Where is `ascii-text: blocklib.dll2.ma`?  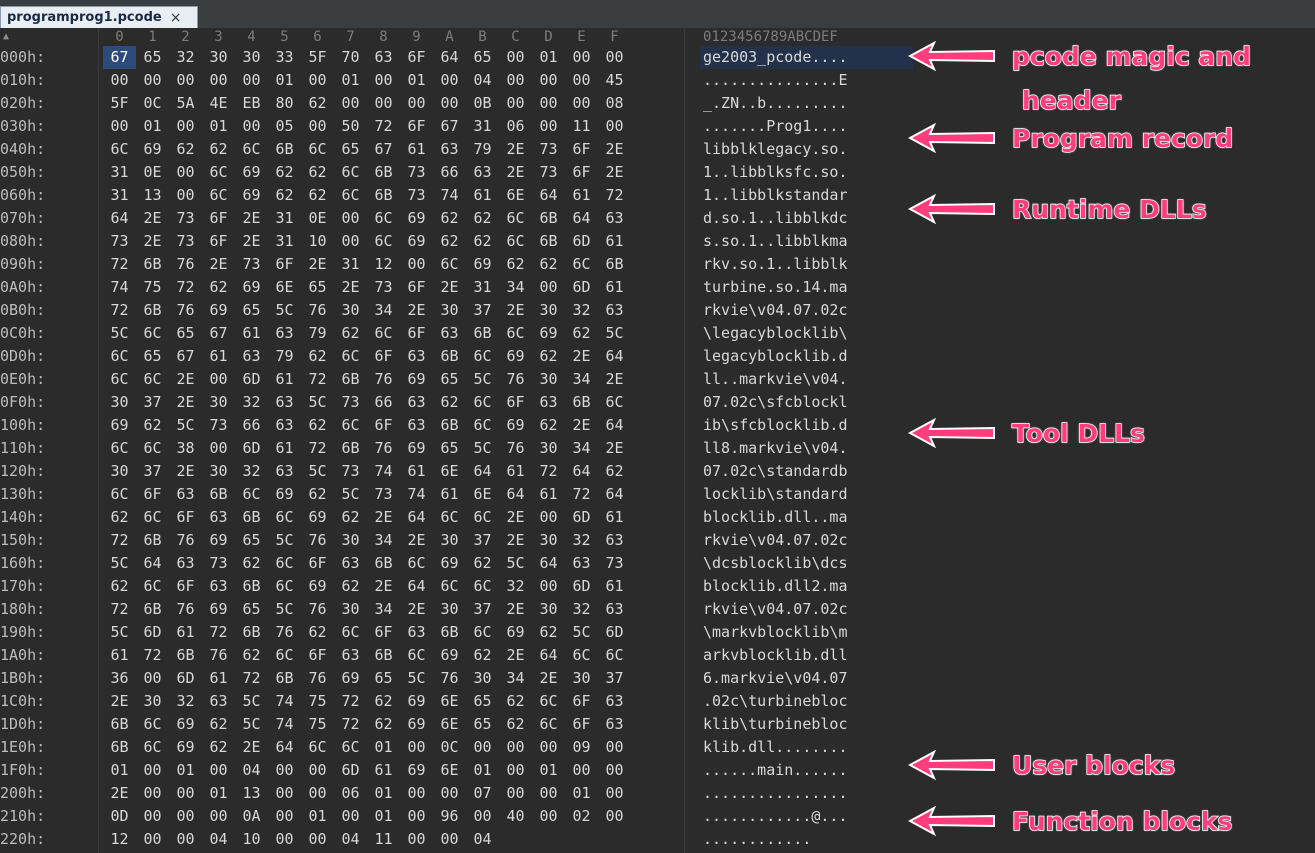 ascii-text: blocklib.dll2.ma is located at coordinates (806, 586).